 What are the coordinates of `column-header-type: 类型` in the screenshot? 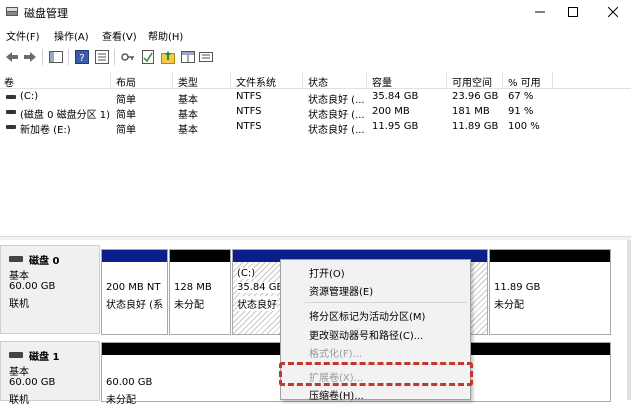 It's located at (188, 81).